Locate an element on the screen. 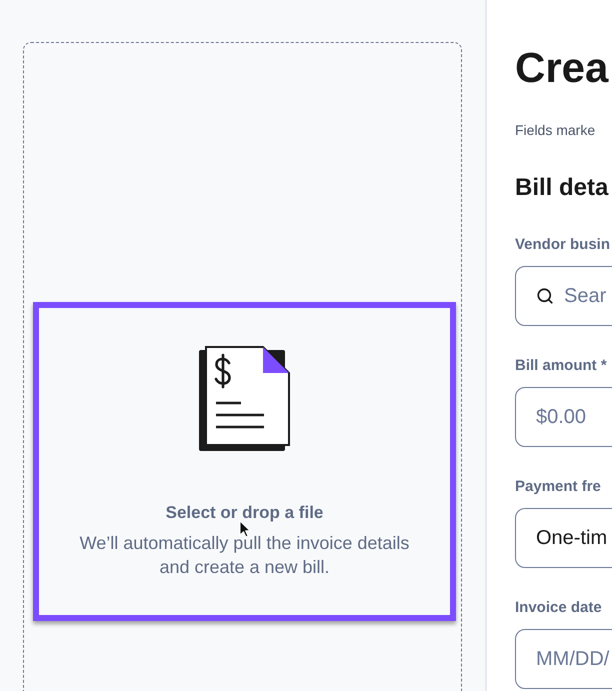 The height and width of the screenshot is (691, 612). field-label: Bill amount * is located at coordinates (561, 366).